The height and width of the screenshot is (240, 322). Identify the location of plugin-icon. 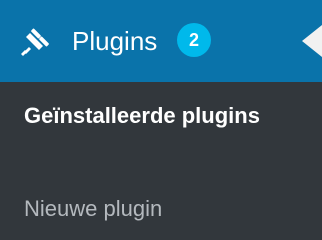
(35, 42).